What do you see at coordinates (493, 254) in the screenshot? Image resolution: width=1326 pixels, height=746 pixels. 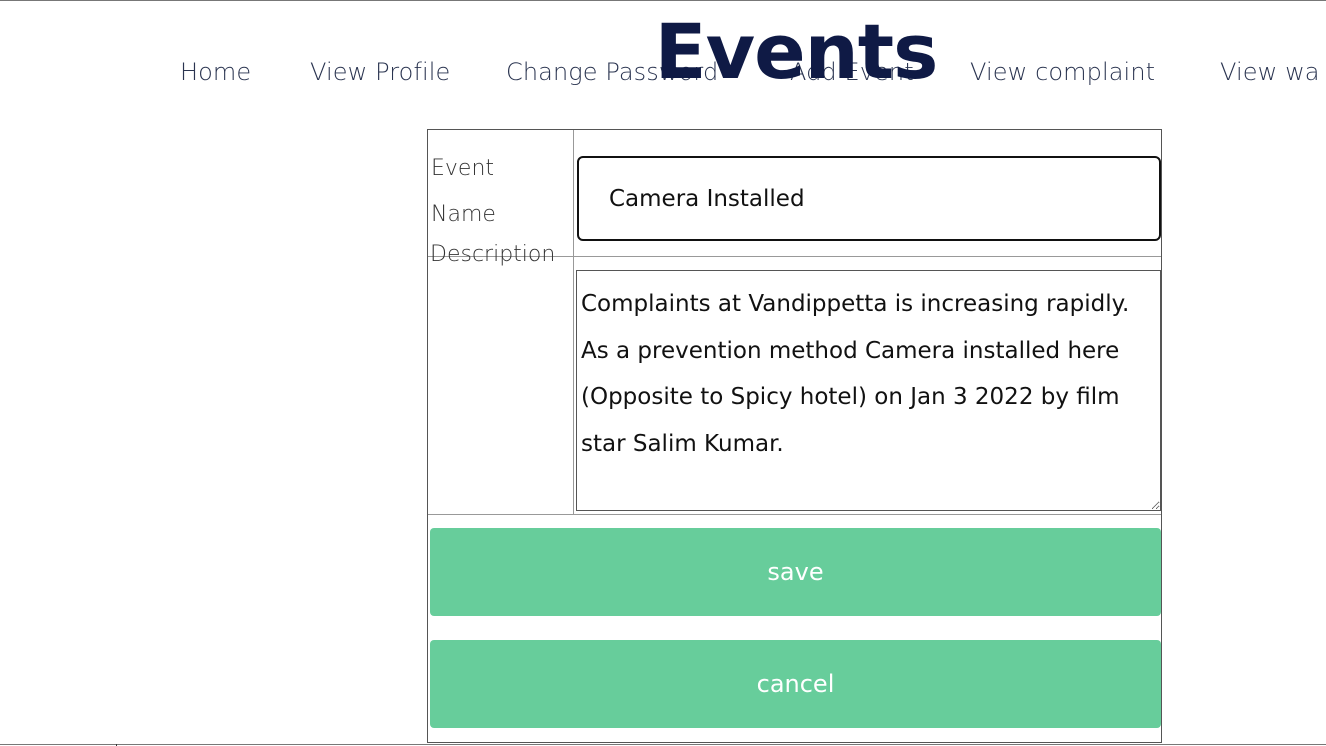 I see `description-label: Description` at bounding box center [493, 254].